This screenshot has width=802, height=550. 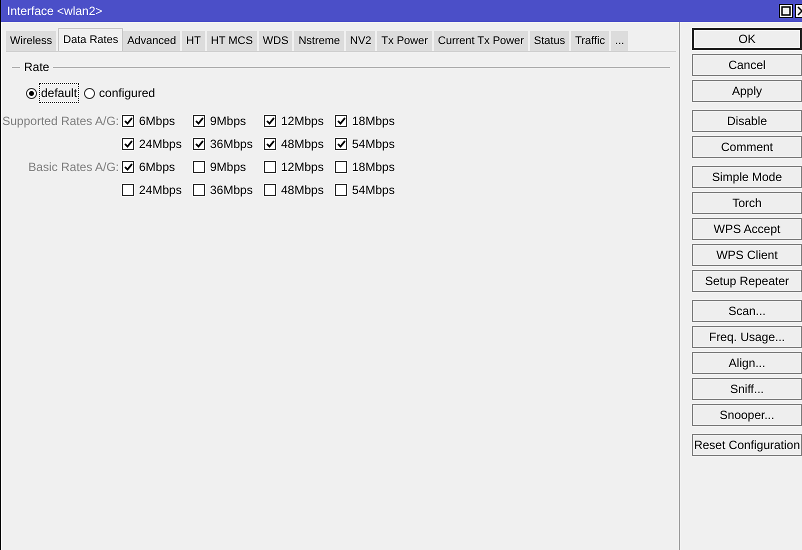 I want to click on section-title: Rate, so click(x=37, y=67).